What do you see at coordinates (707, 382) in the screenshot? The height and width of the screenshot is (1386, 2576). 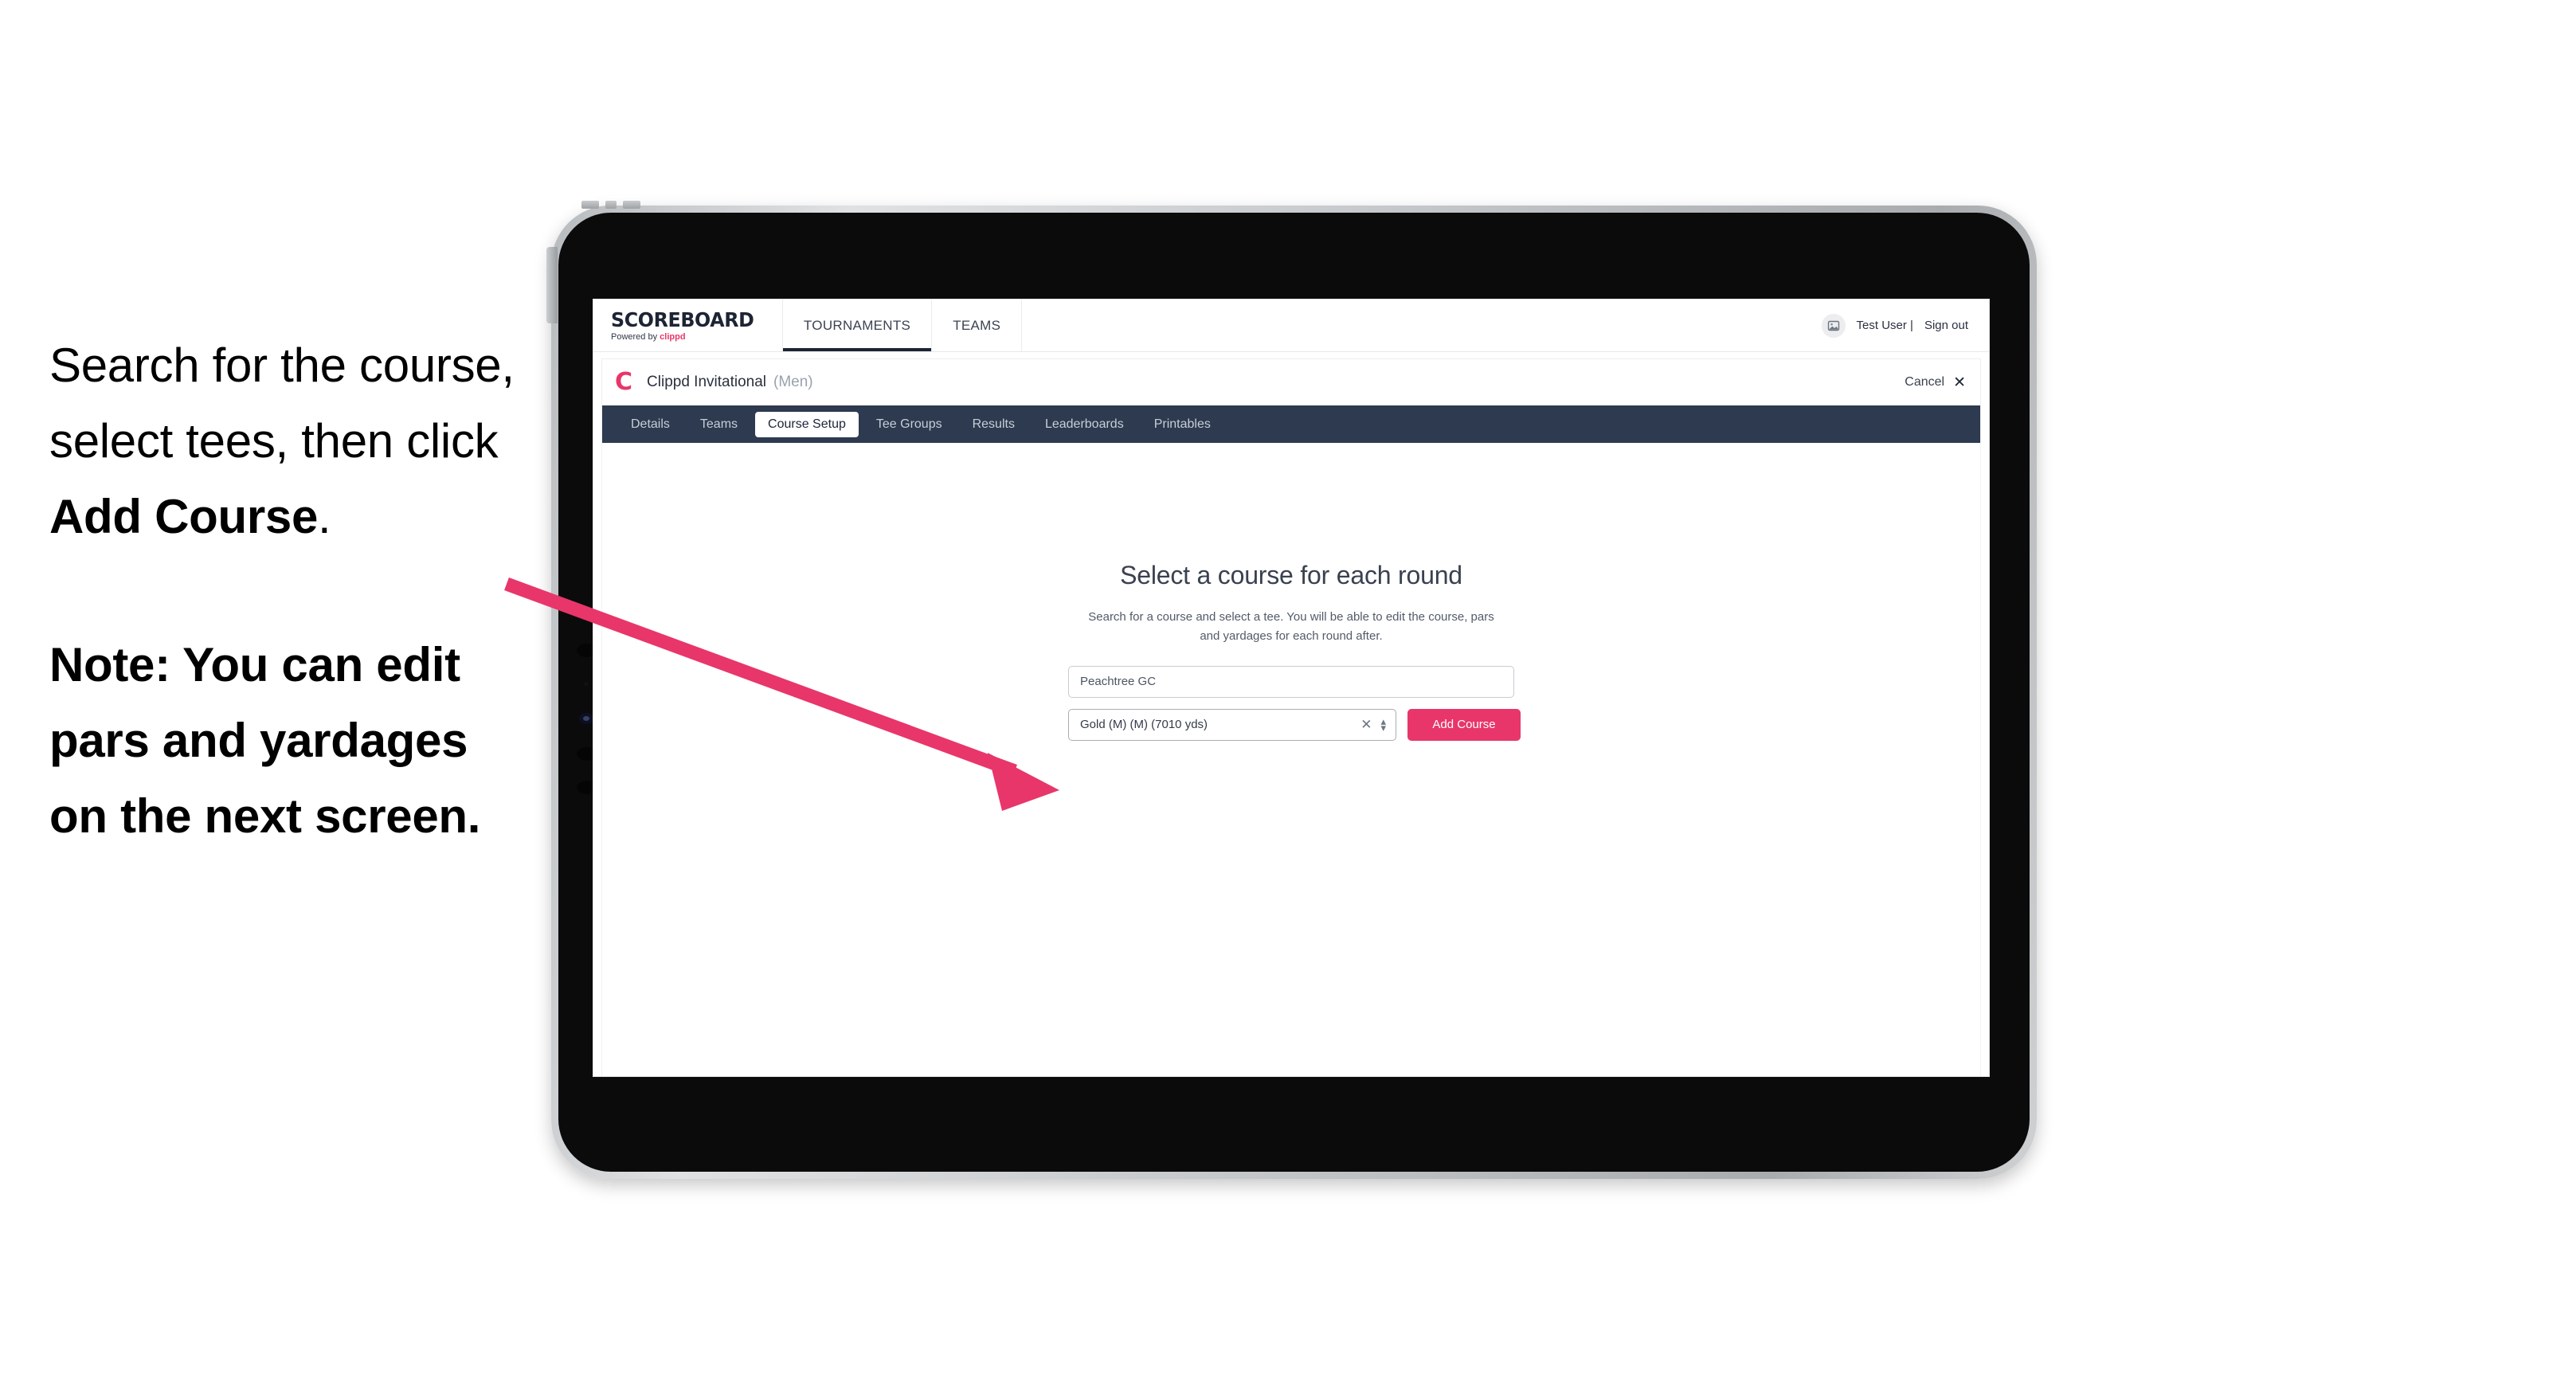 I see `tournament-name: Clippd Invitational` at bounding box center [707, 382].